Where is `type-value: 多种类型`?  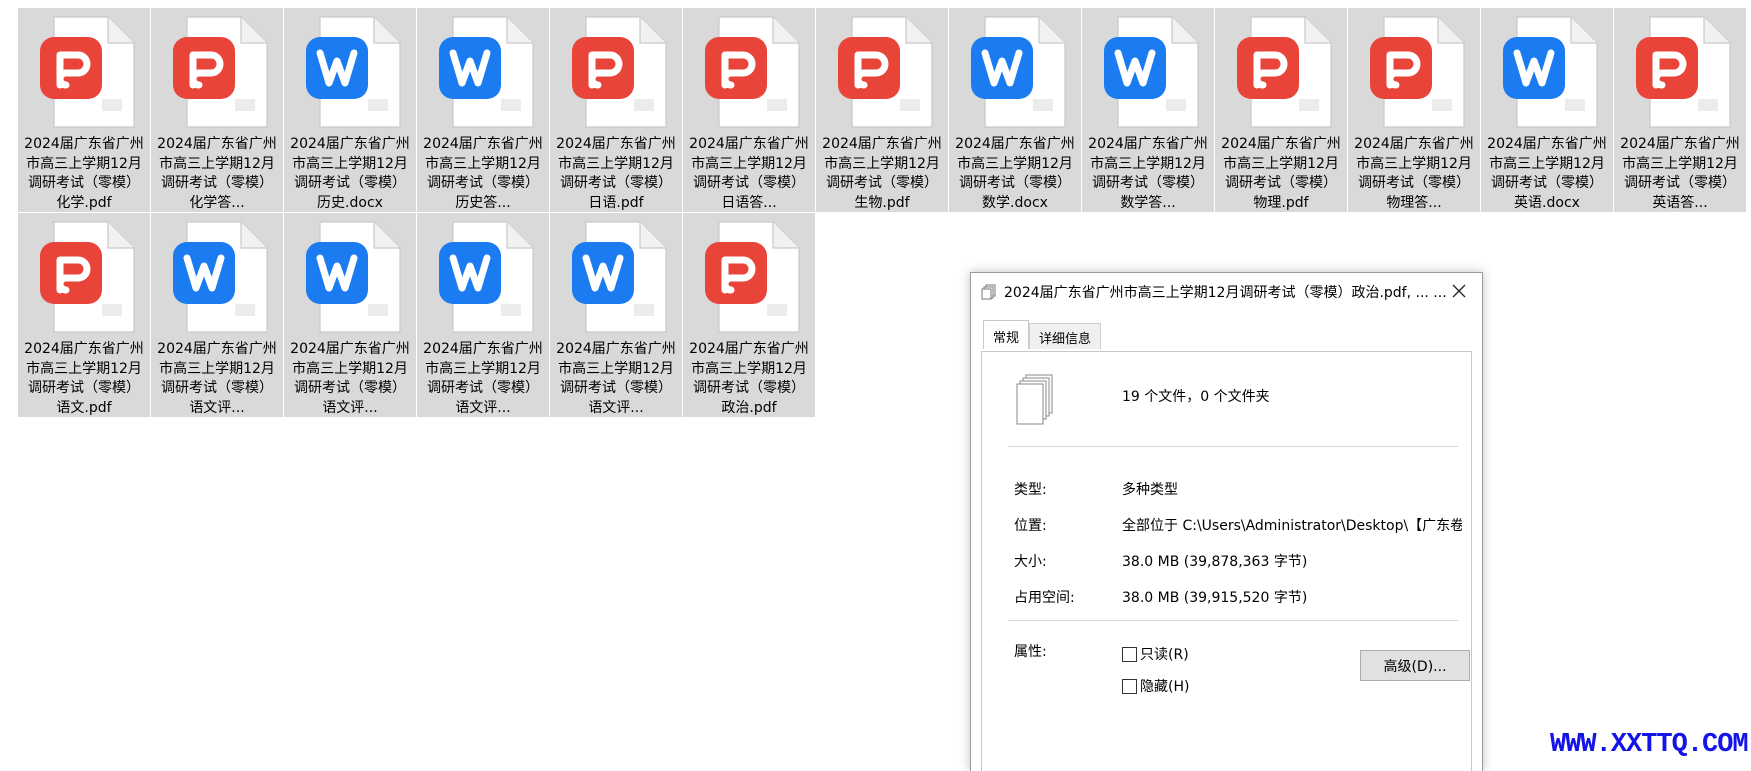 type-value: 多种类型 is located at coordinates (1150, 490).